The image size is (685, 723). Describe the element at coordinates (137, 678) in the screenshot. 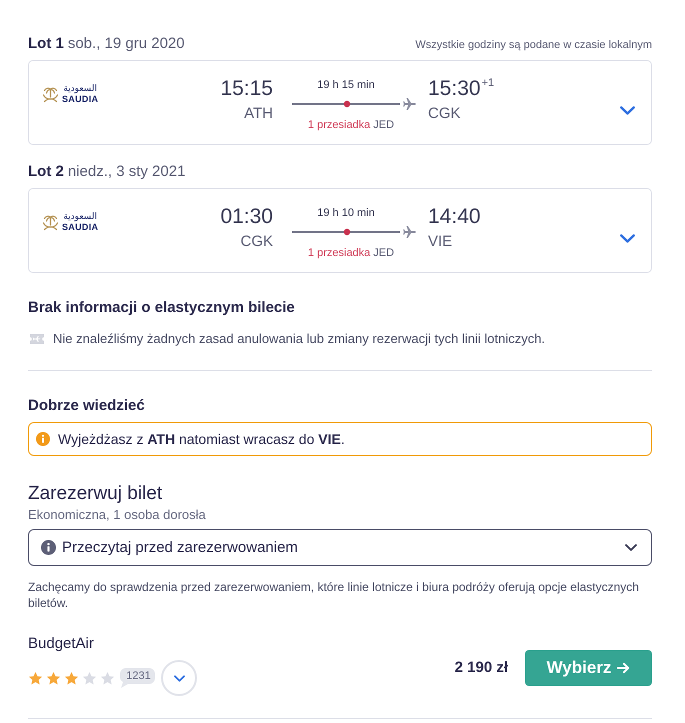

I see `review-count-bubble: 1231` at that location.